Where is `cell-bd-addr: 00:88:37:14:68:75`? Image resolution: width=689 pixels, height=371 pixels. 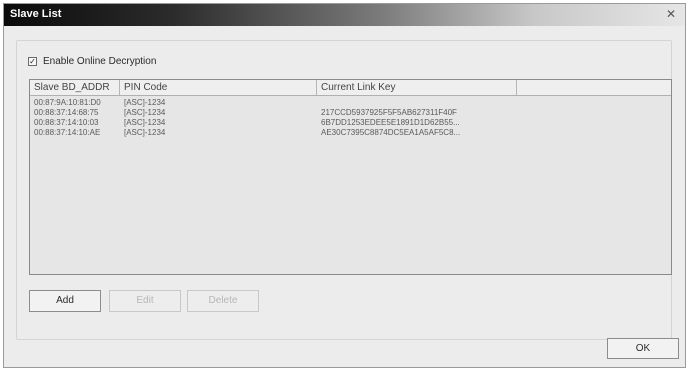
cell-bd-addr: 00:88:37:14:68:75 is located at coordinates (66, 112).